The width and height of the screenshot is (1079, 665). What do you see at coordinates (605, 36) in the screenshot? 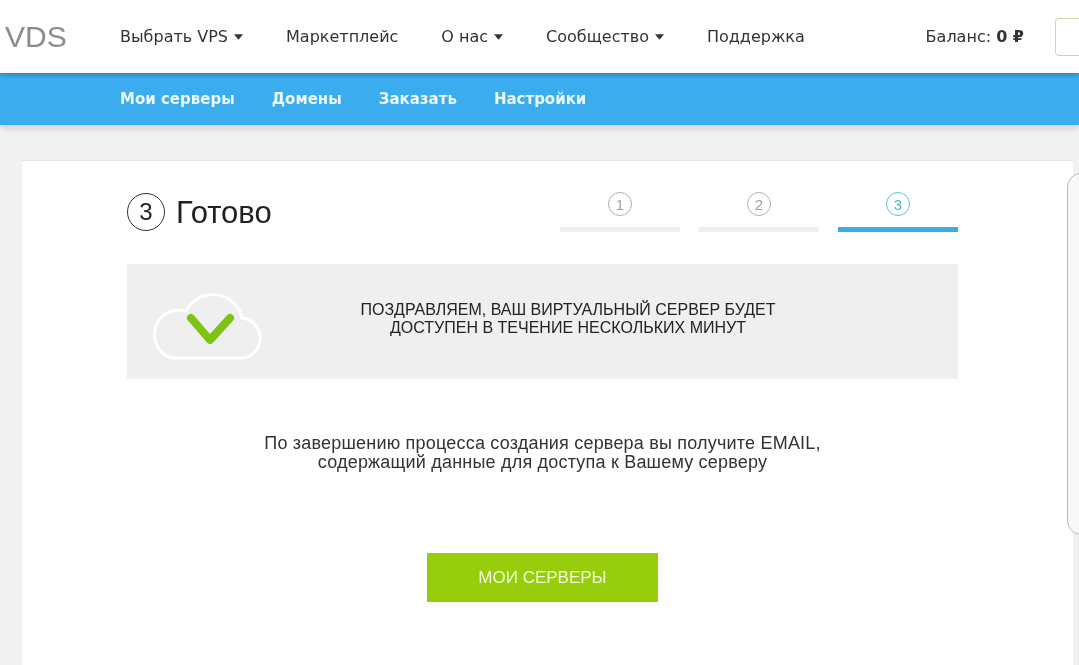
I see `nav-link: Сообщество` at bounding box center [605, 36].